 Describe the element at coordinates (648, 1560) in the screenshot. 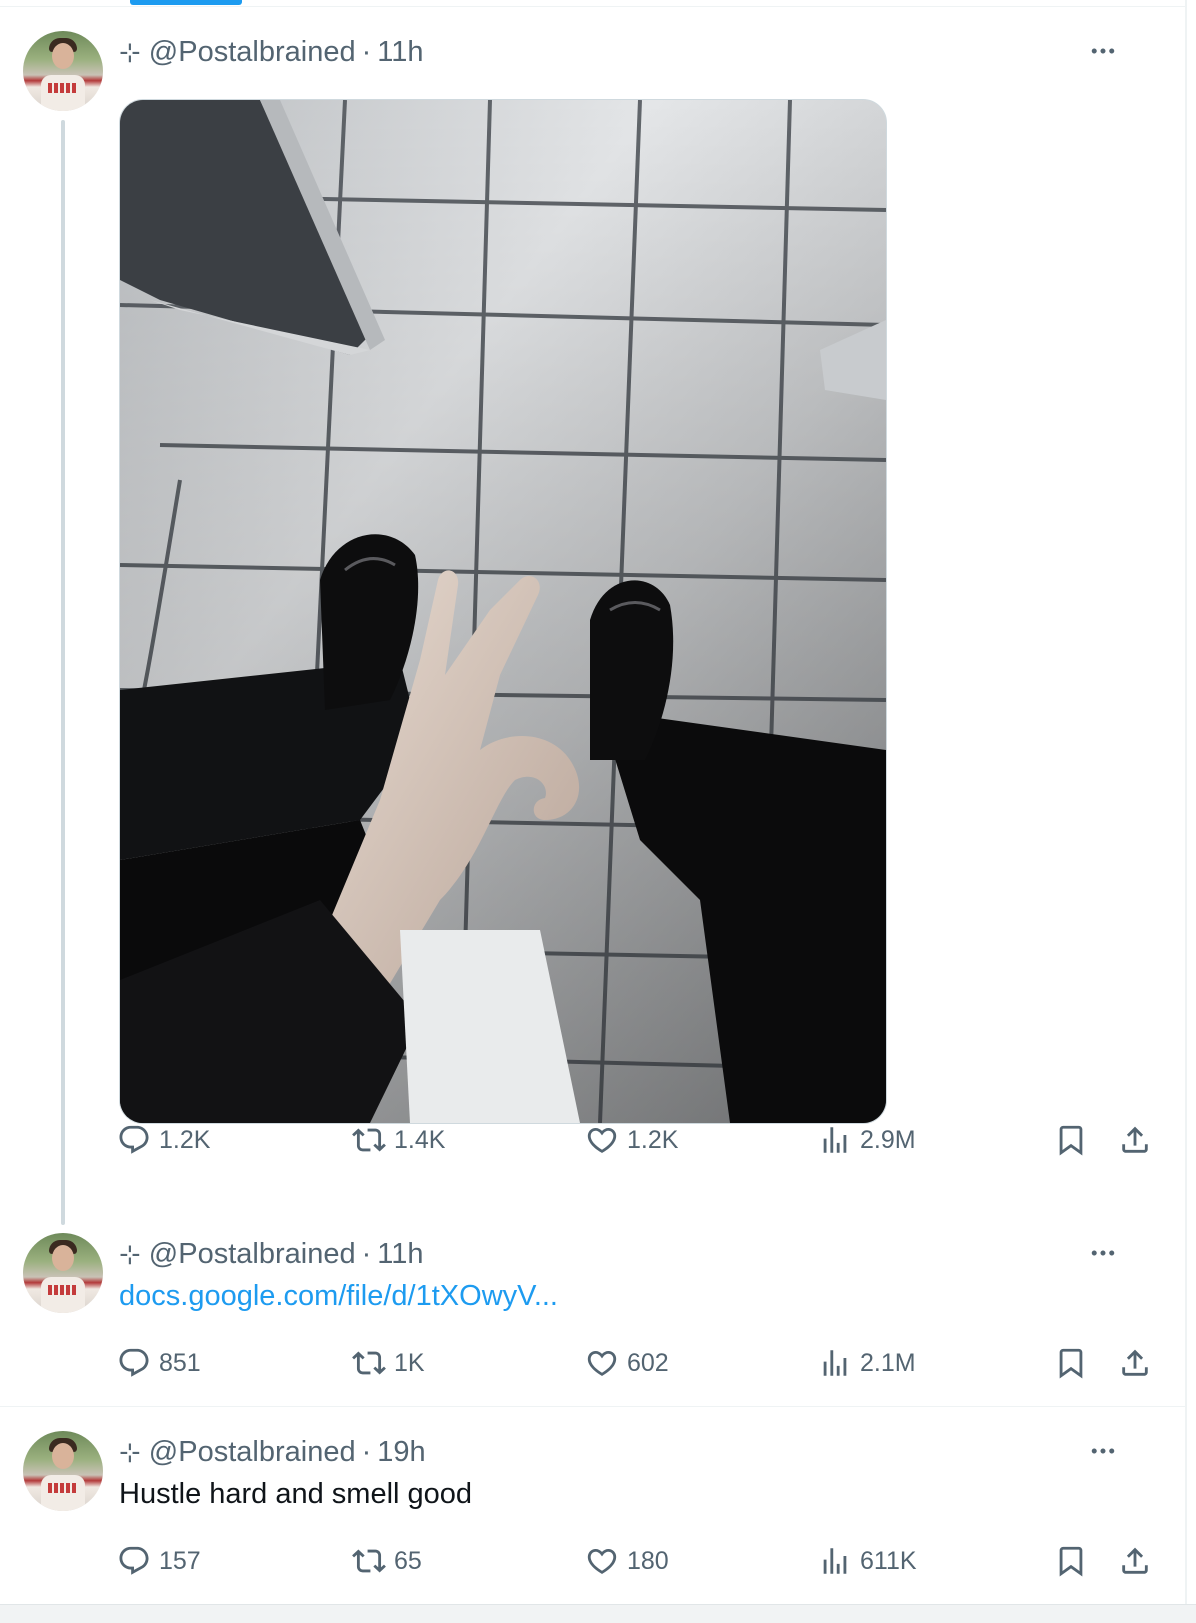

I see `like-count: 180` at that location.